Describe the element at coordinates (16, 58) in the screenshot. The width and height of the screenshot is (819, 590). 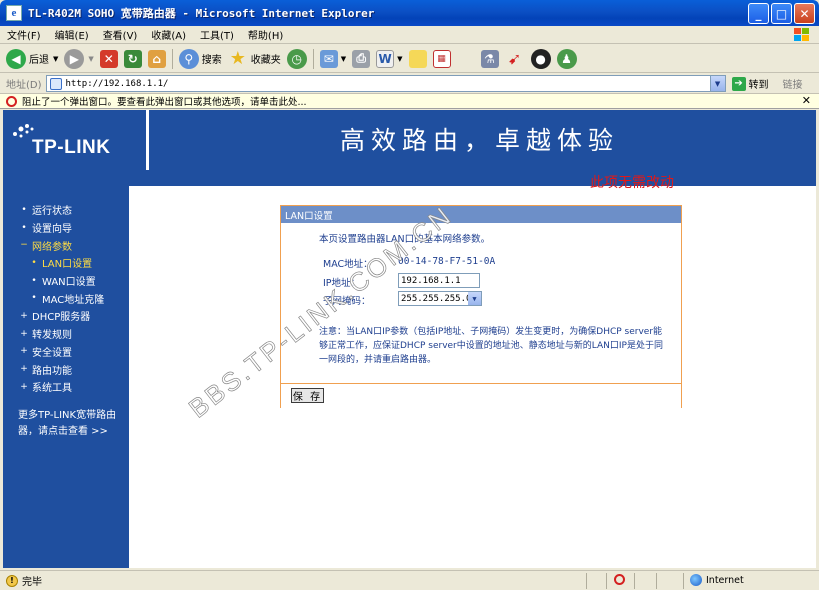
I see `back-arrow-icon: ◀` at that location.